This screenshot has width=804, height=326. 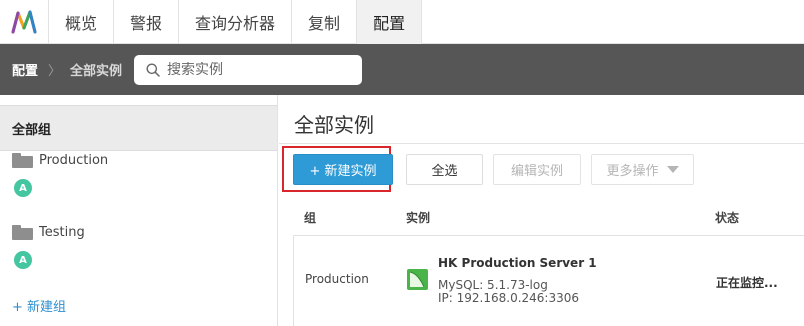 What do you see at coordinates (74, 160) in the screenshot?
I see `group-name: Production` at bounding box center [74, 160].